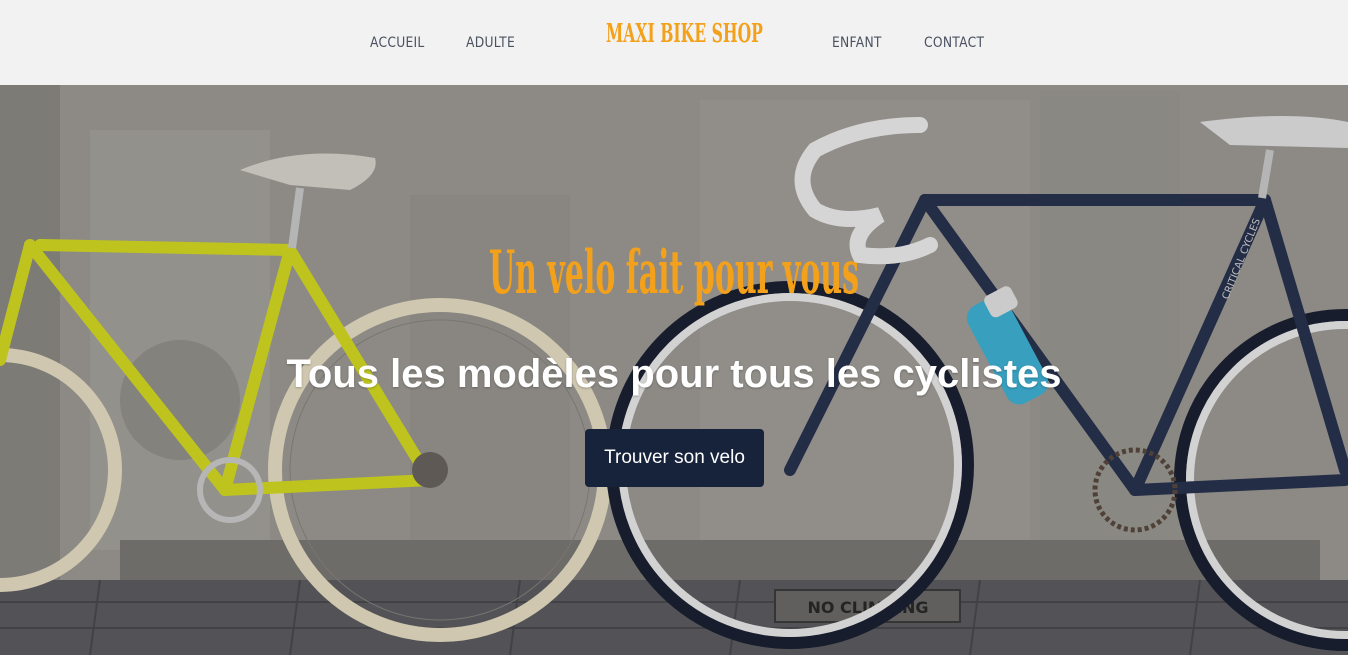 This screenshot has height=655, width=1348. I want to click on find-bike-button: Trouver son velo, so click(674, 458).